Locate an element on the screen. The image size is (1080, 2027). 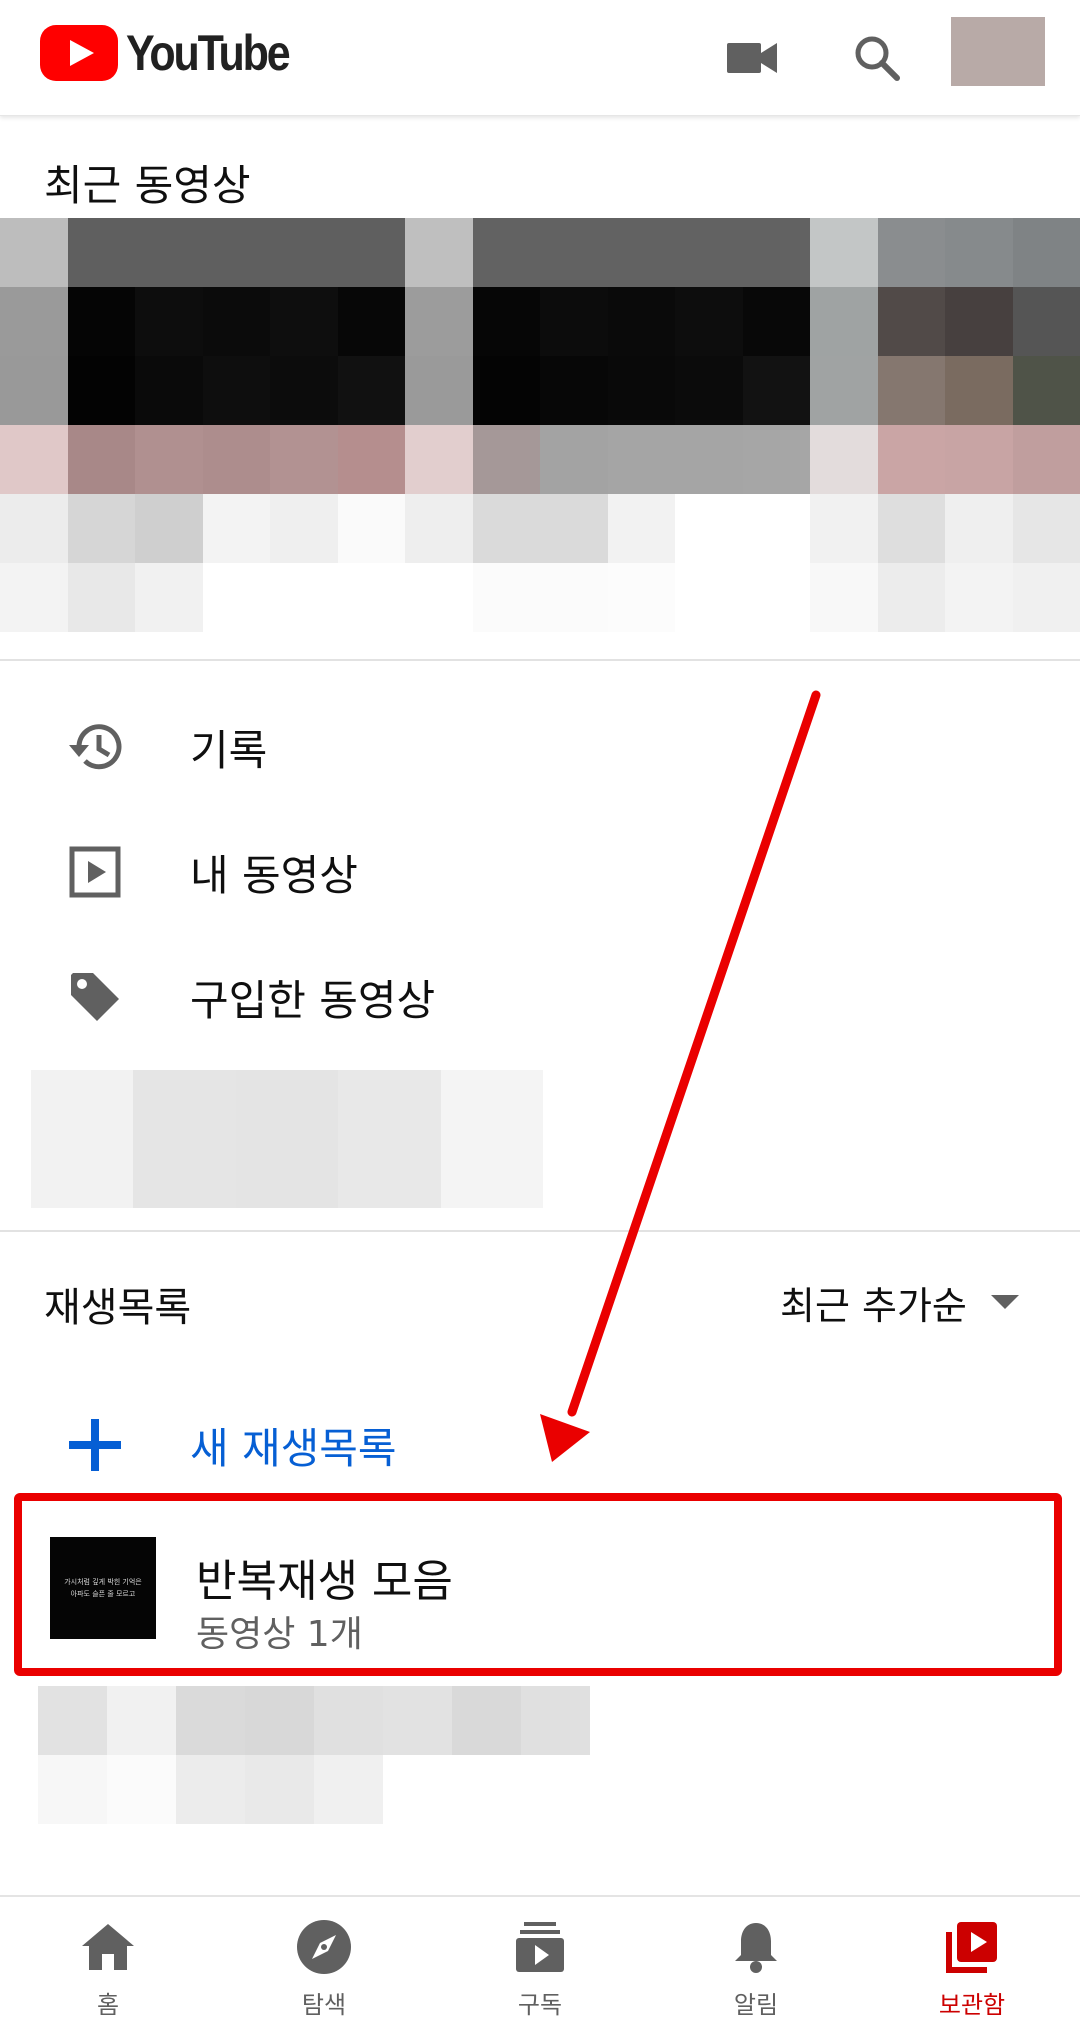
library-item-history: 기록 is located at coordinates (540, 747).